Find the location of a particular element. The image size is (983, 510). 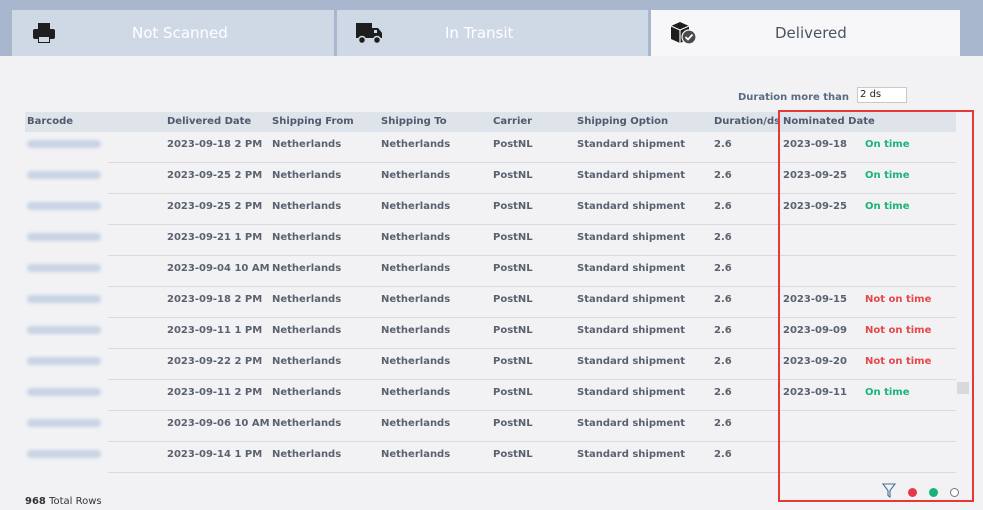

column-header-duration: Duration/ds is located at coordinates (747, 121).